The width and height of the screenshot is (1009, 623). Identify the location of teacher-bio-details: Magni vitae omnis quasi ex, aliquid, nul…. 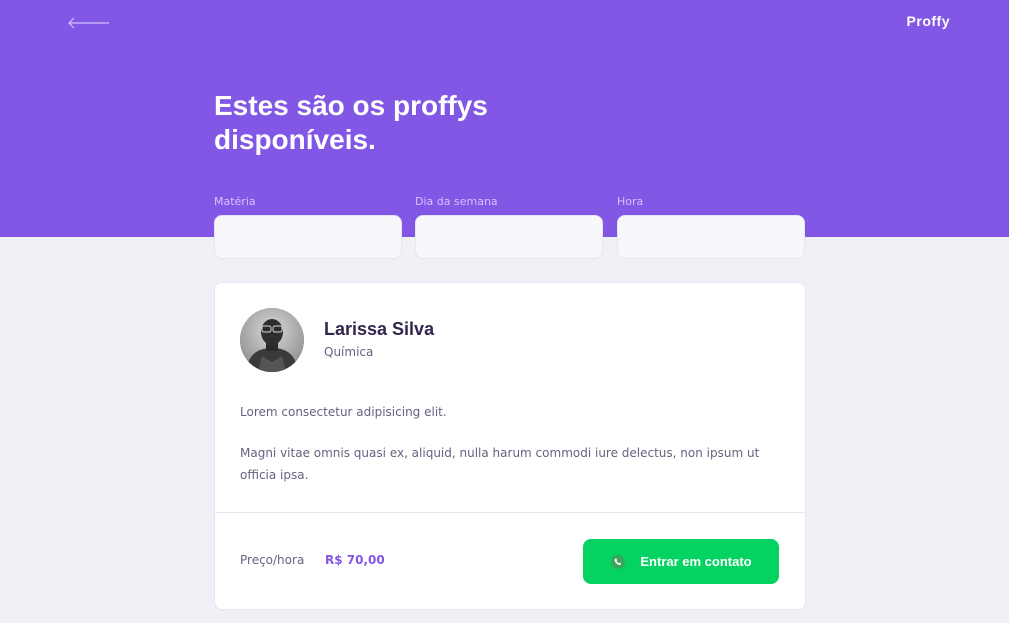
(500, 464).